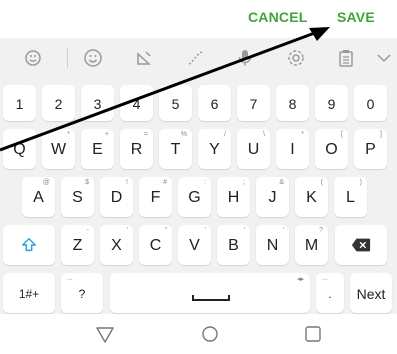  Describe the element at coordinates (194, 245) in the screenshot. I see `key-v: ' V` at that location.